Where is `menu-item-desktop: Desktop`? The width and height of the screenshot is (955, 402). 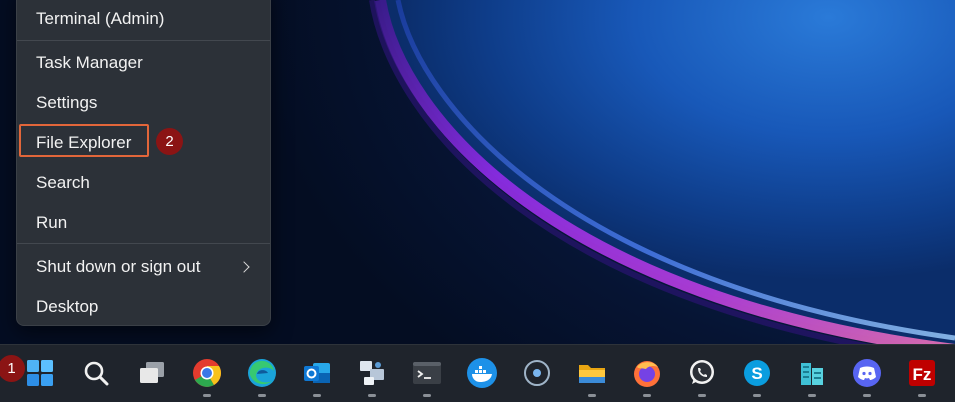 menu-item-desktop: Desktop is located at coordinates (143, 307).